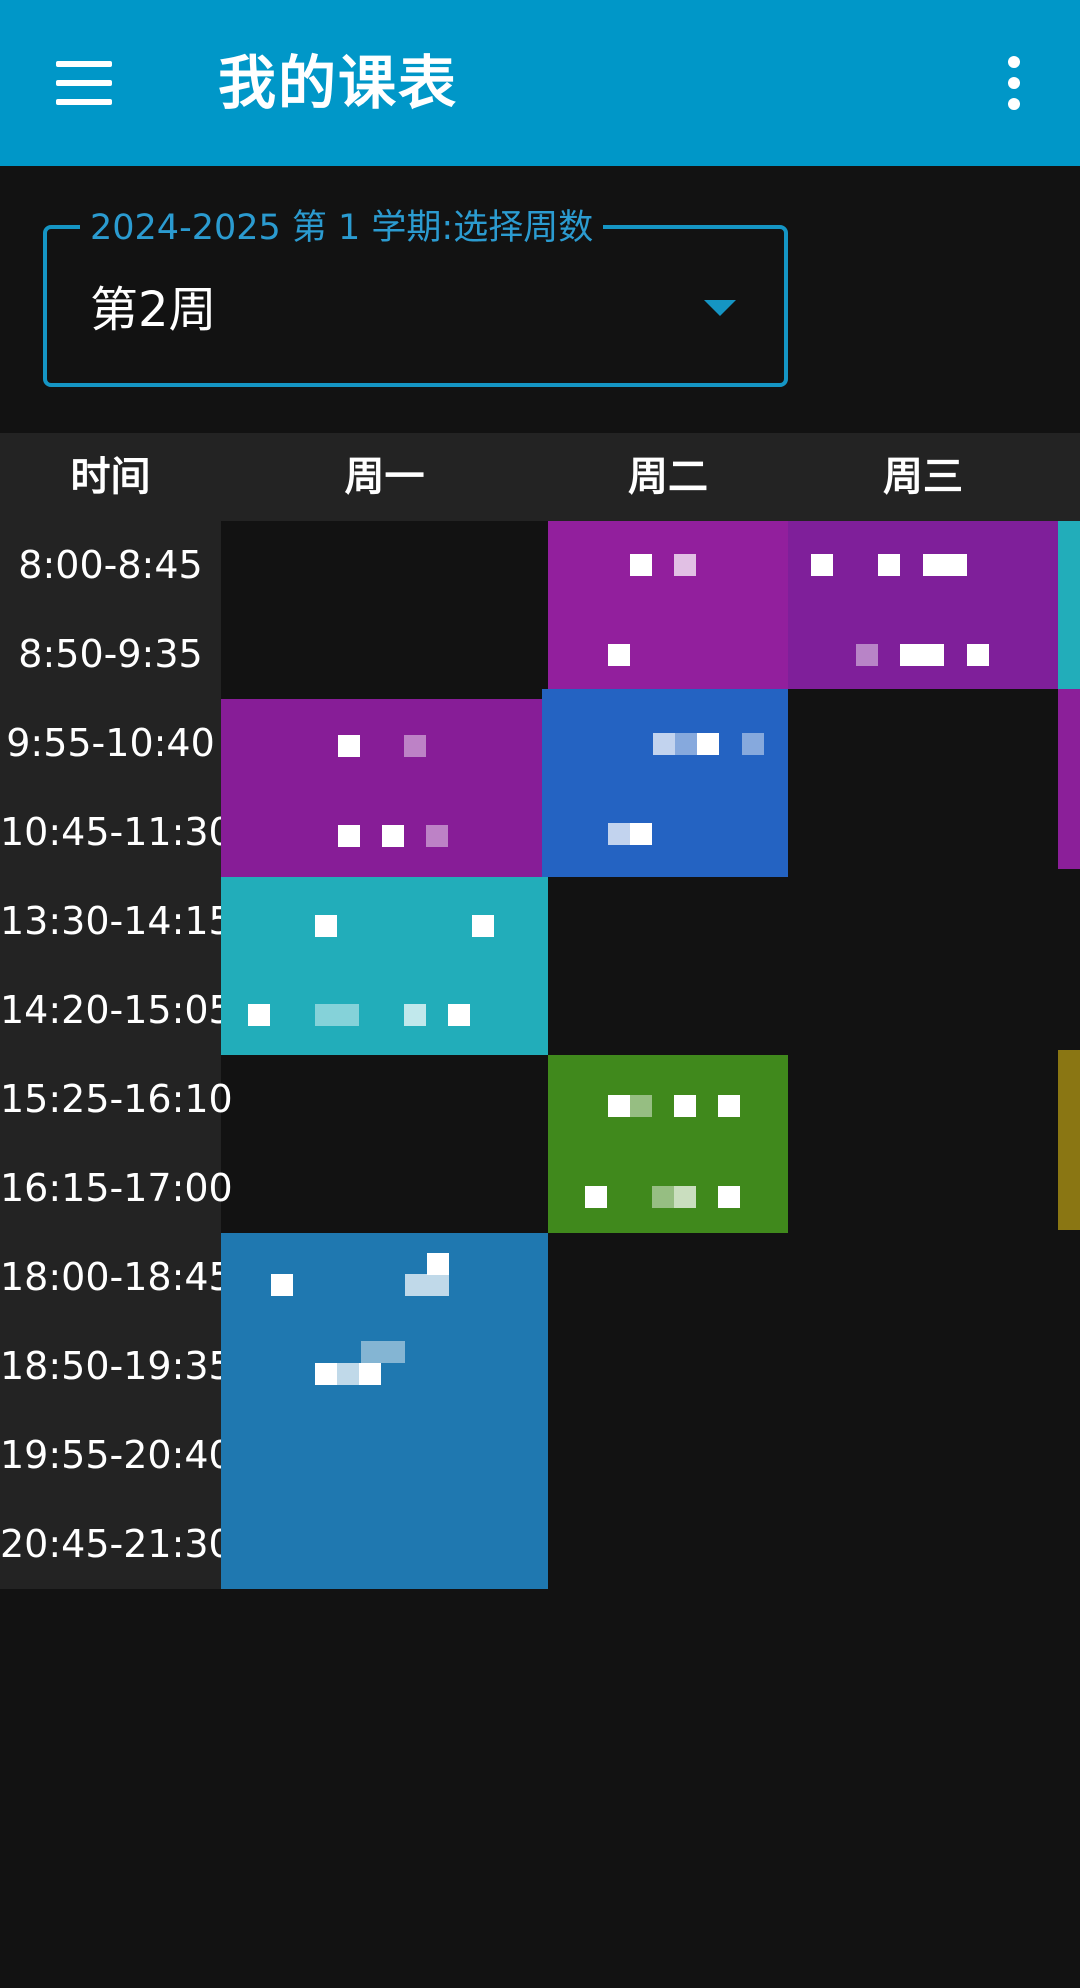  What do you see at coordinates (1014, 83) in the screenshot?
I see `more-options-icon` at bounding box center [1014, 83].